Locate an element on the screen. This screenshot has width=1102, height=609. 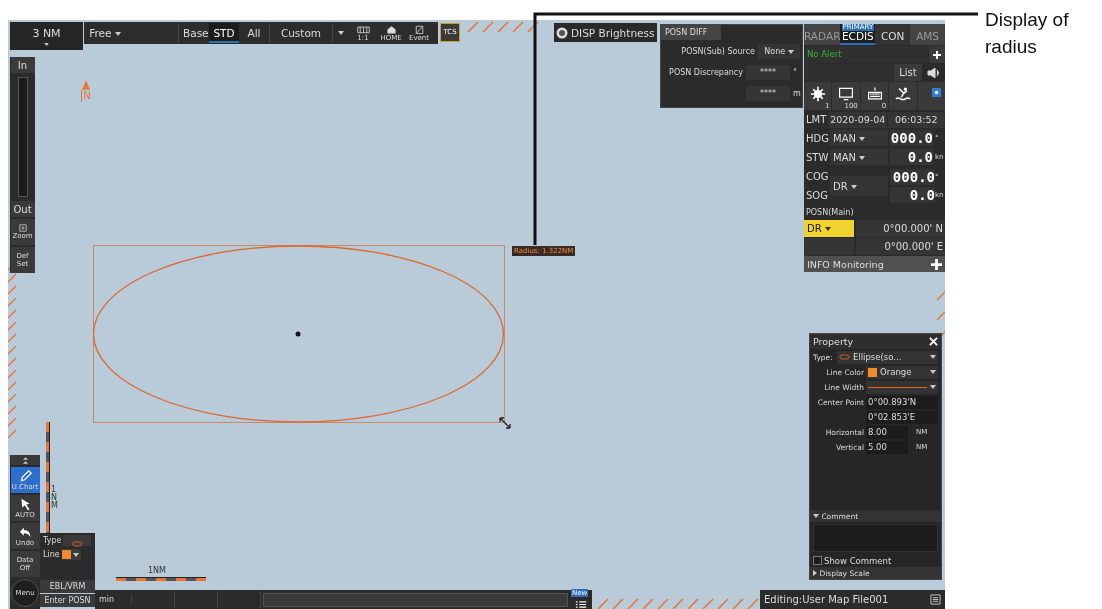
time-value: 06:03:52 is located at coordinates (916, 119).